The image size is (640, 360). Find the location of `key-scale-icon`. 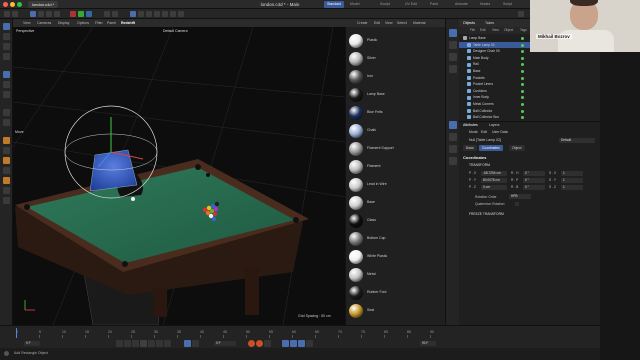

key-scale-icon is located at coordinates (301, 343).